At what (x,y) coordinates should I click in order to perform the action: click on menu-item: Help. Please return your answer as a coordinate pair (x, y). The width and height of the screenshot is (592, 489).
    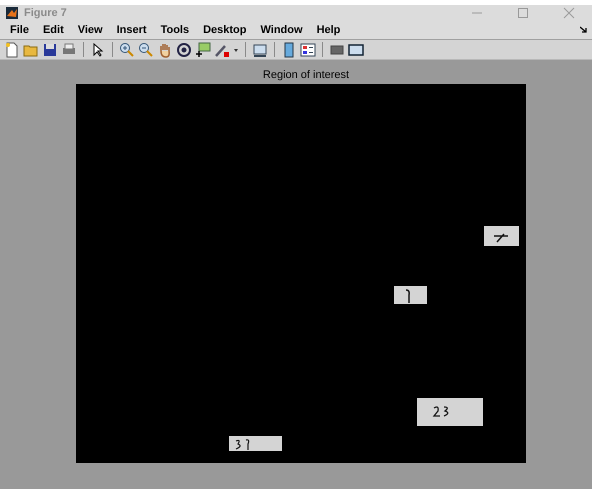
    Looking at the image, I should click on (329, 30).